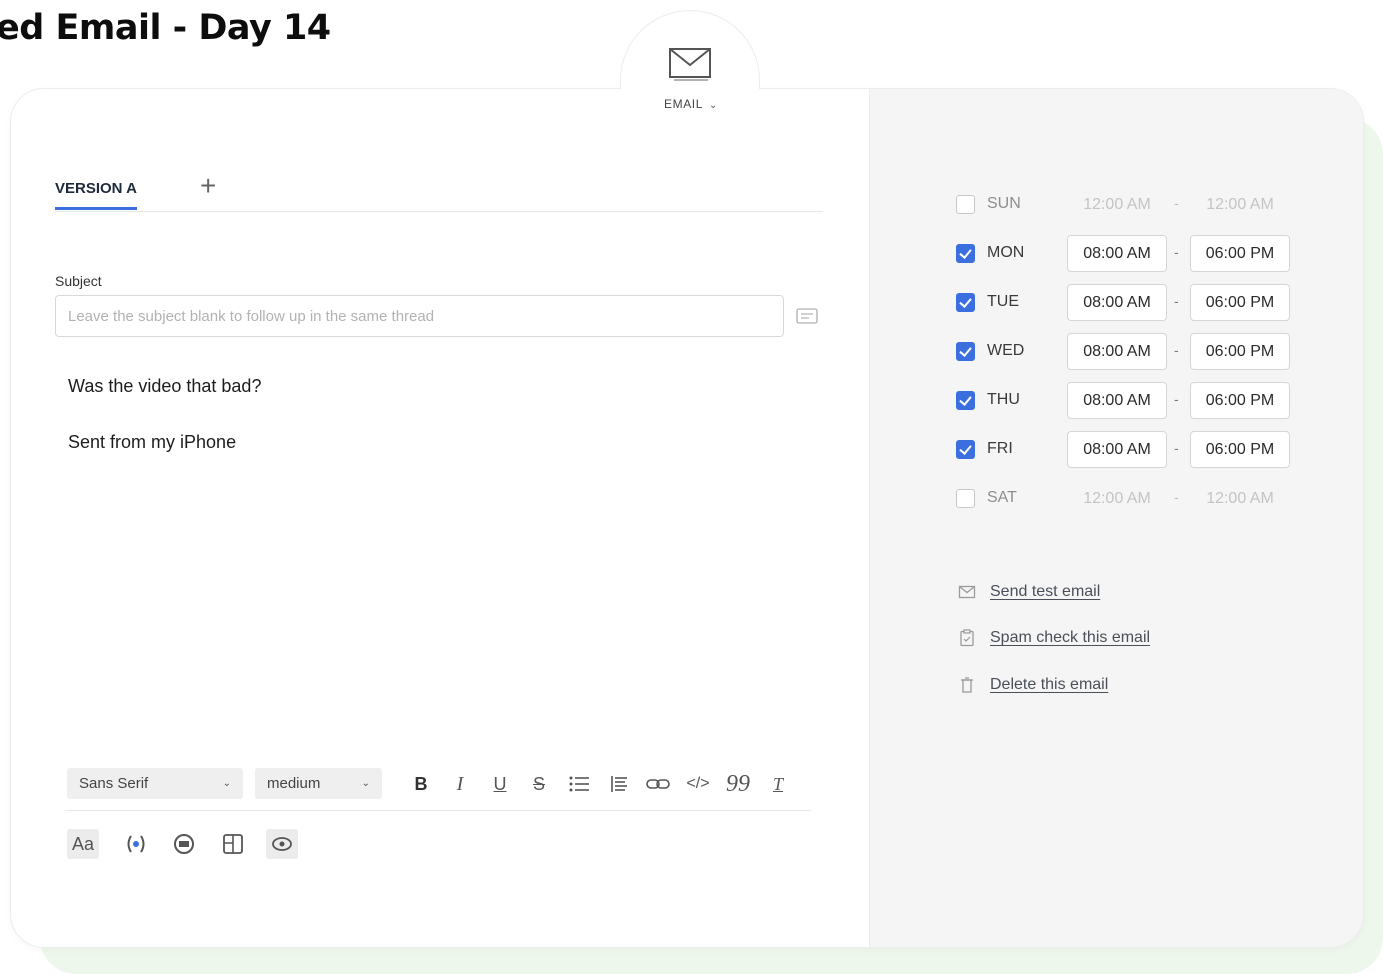 The image size is (1383, 974). I want to click on send-test-email-label: Send test email, so click(1045, 591).